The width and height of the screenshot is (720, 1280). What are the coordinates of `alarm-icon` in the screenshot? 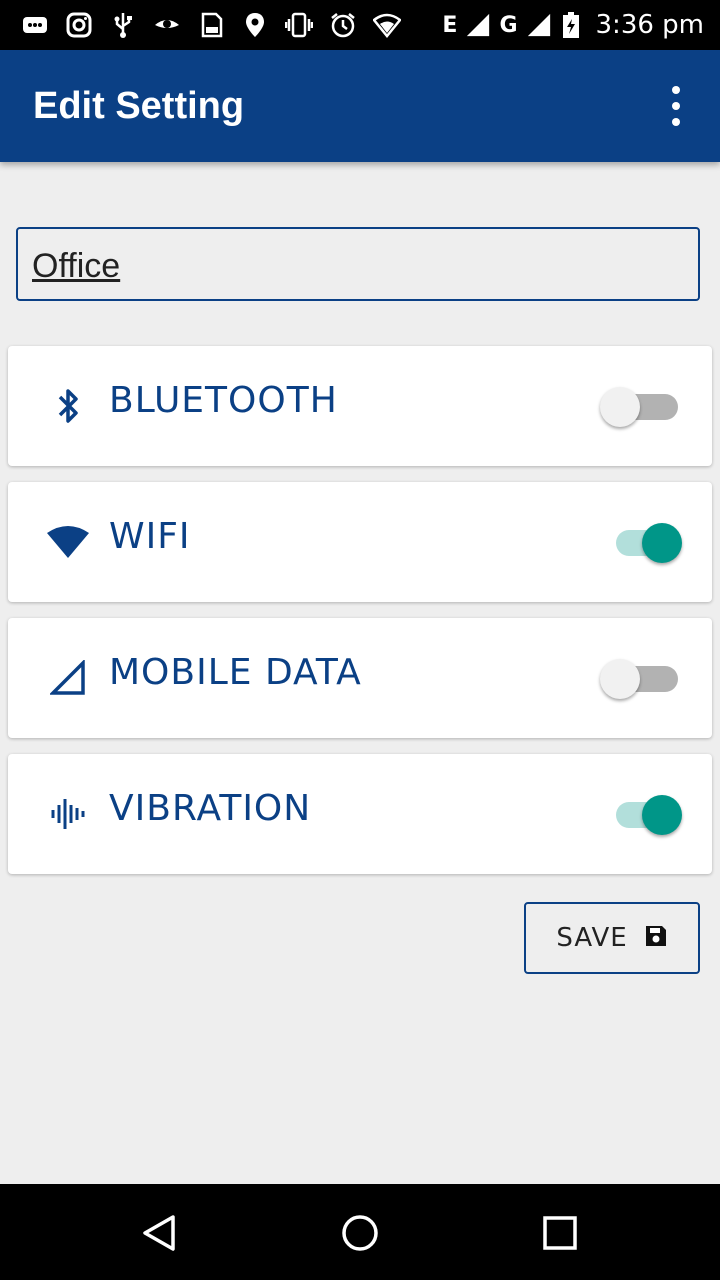 It's located at (343, 25).